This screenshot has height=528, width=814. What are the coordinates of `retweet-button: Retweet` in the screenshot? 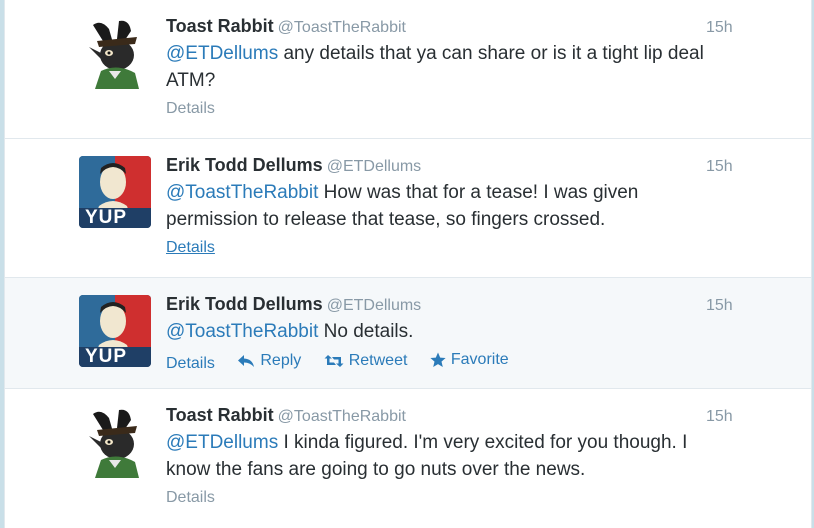 It's located at (366, 361).